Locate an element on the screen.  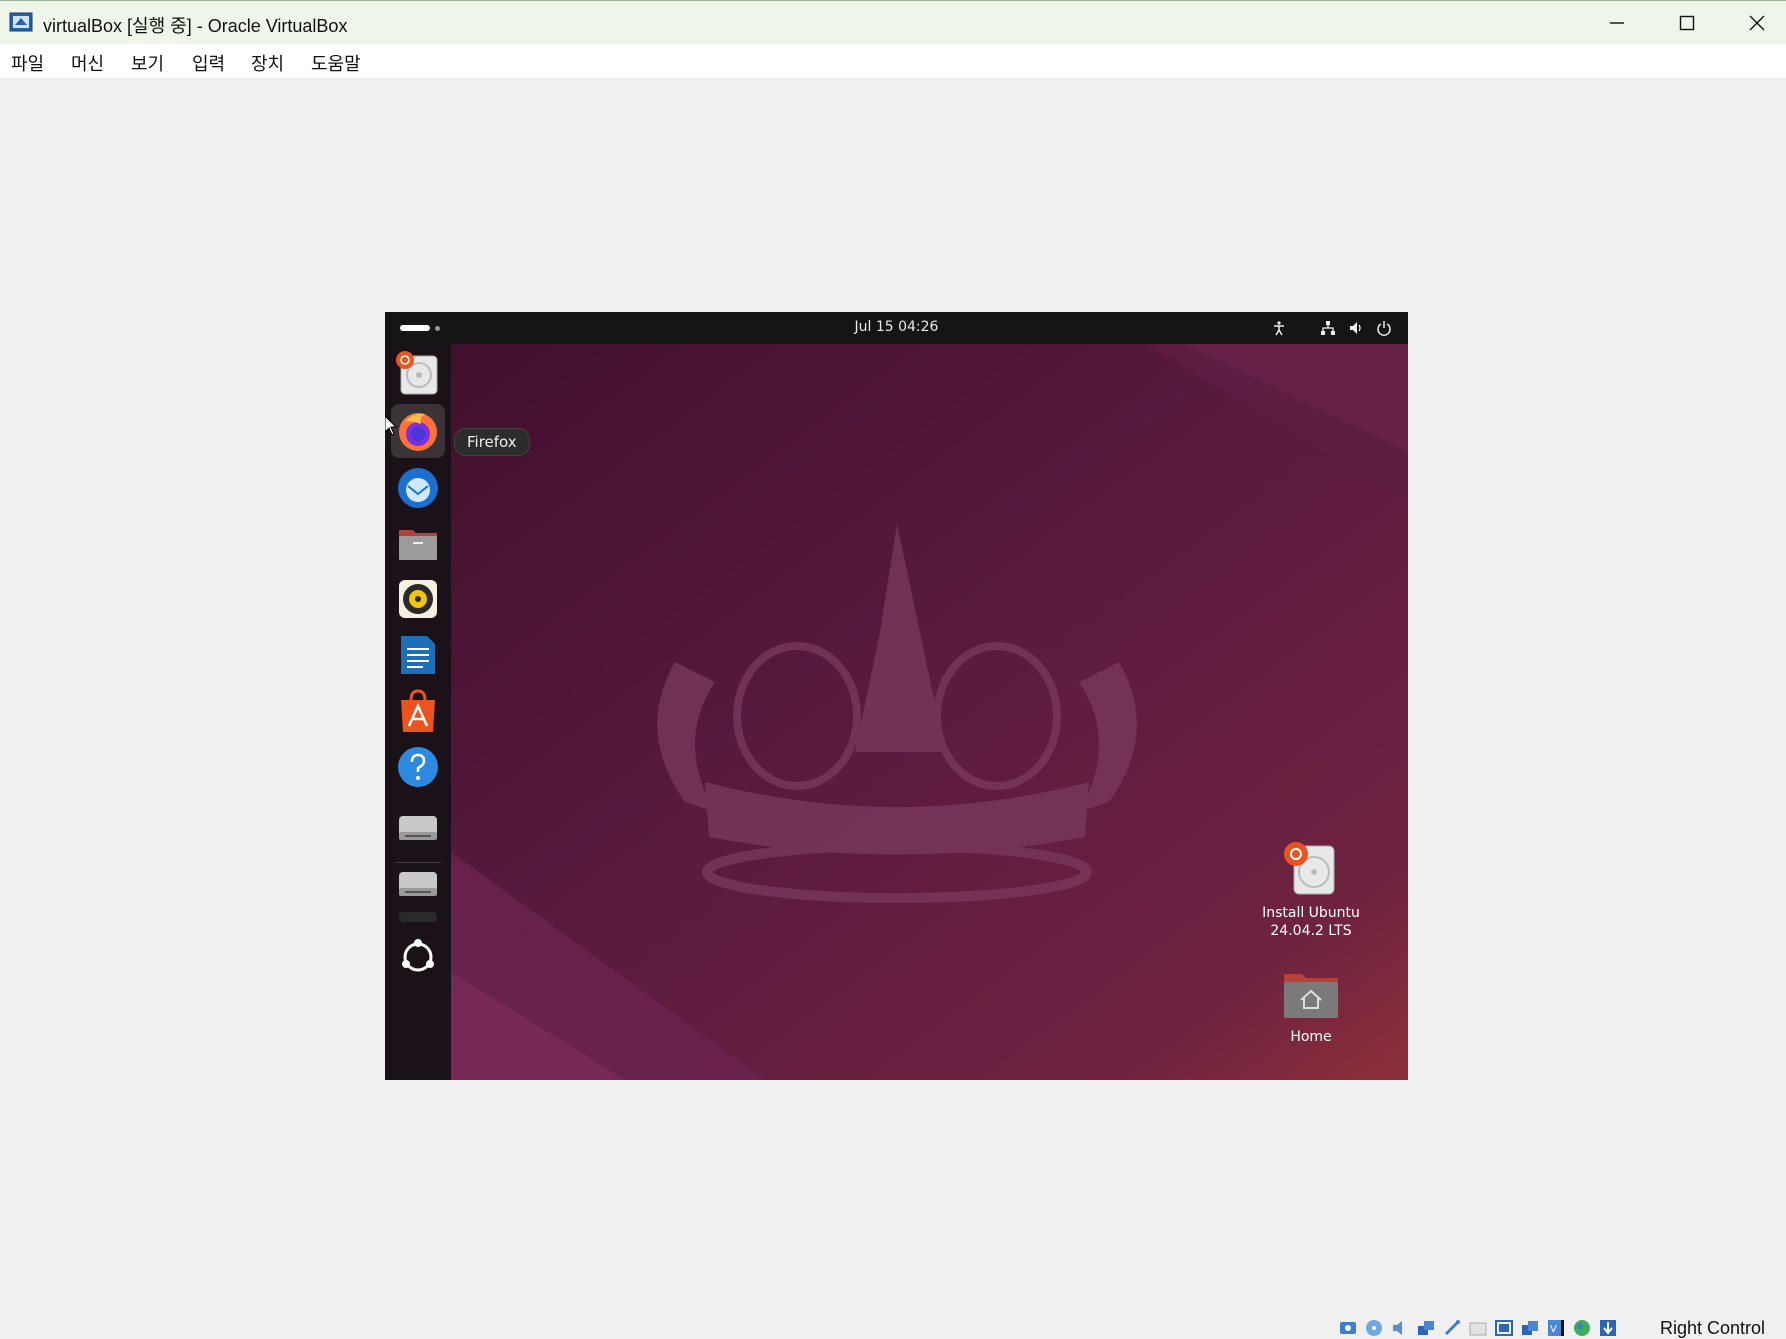
guest-additions-icon is located at coordinates (1582, 1328).